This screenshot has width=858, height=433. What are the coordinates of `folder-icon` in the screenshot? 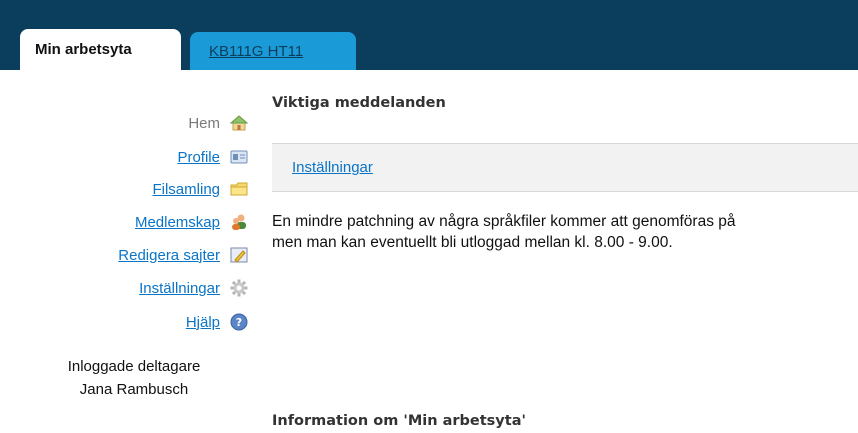 It's located at (239, 189).